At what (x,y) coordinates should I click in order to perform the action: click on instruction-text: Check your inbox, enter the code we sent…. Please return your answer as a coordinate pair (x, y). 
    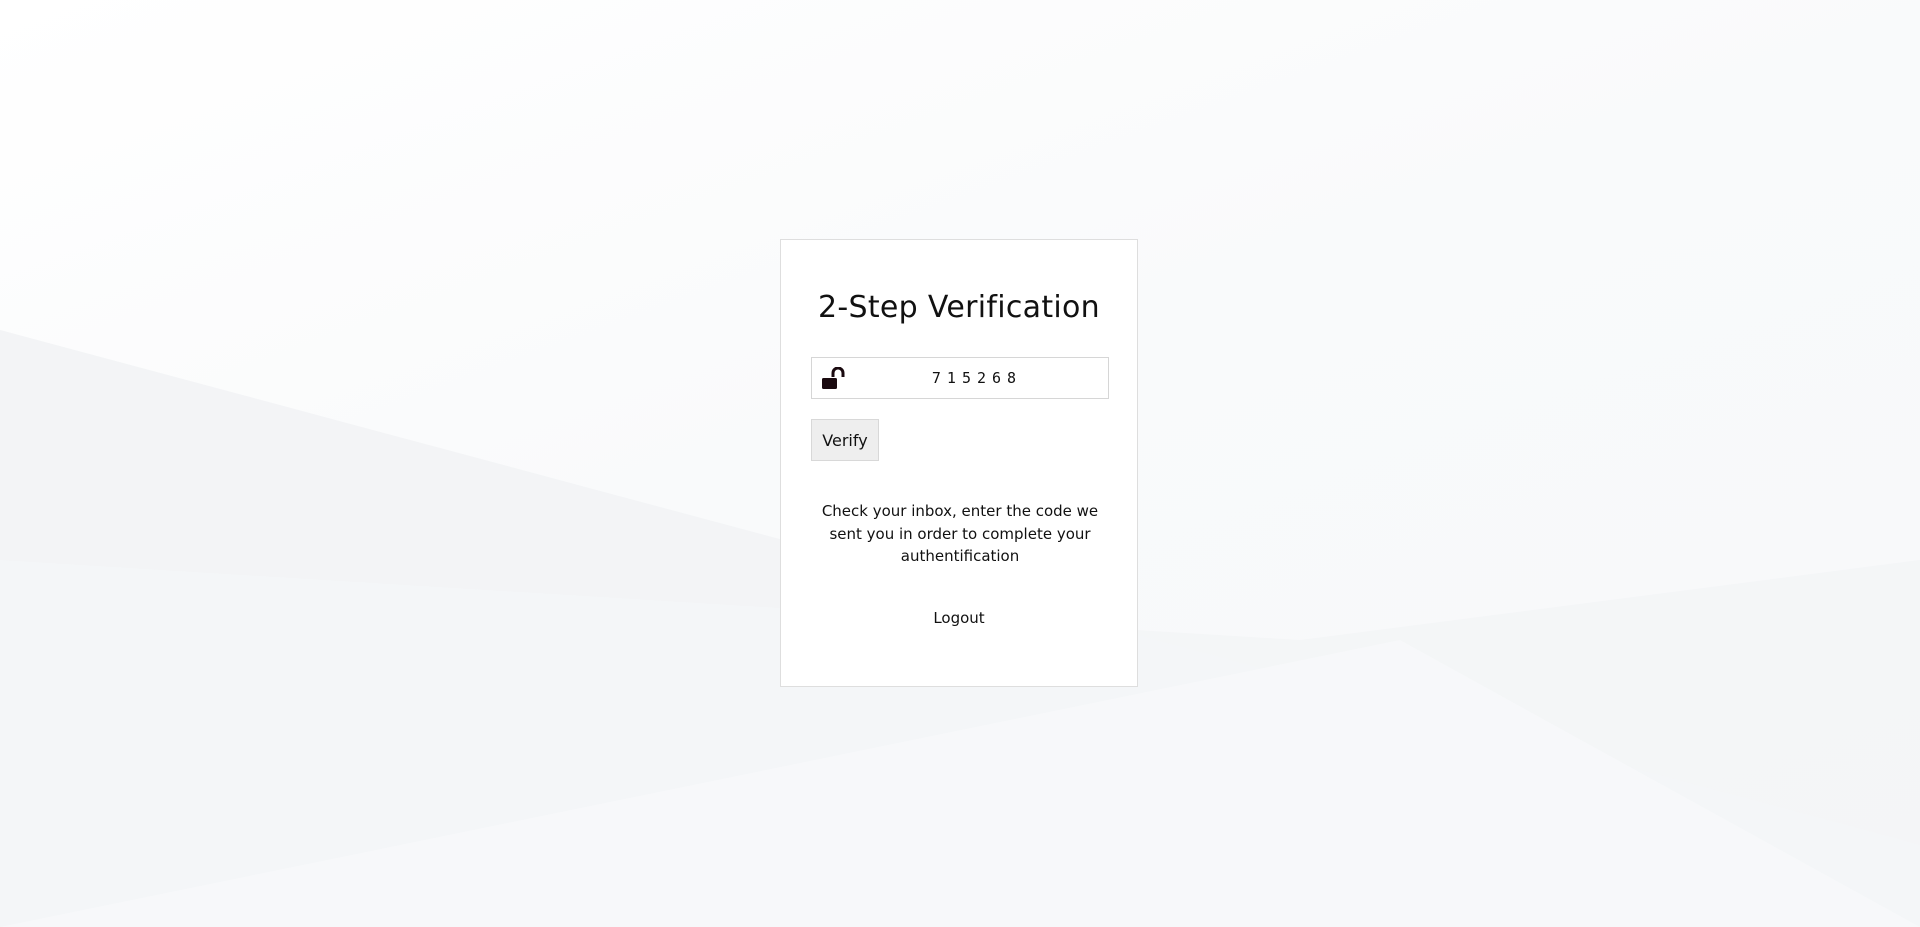
    Looking at the image, I should click on (960, 533).